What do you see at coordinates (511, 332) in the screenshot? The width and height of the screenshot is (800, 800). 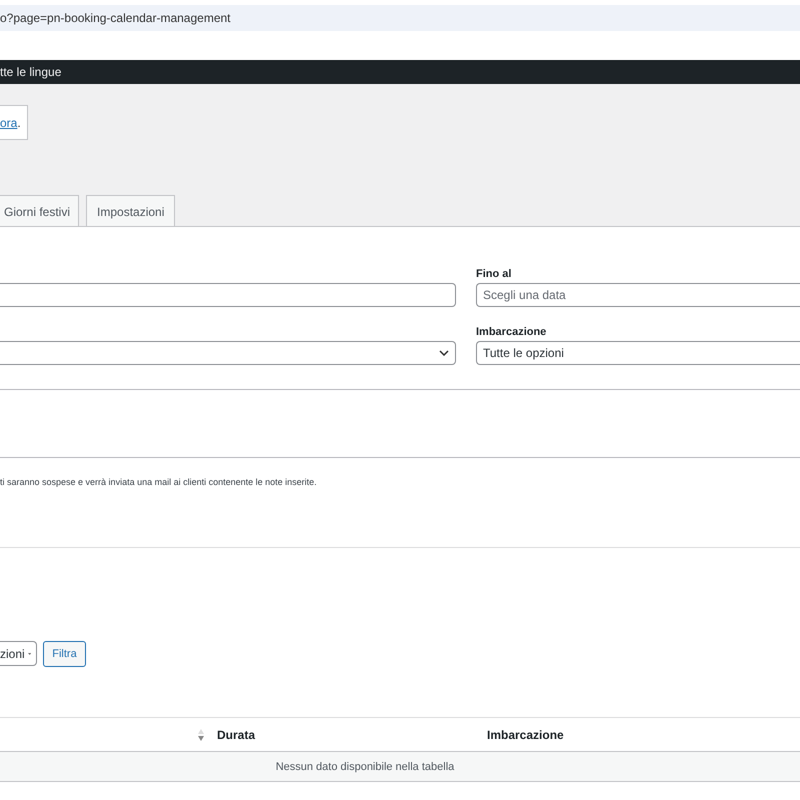 I see `field-label: Imbarcazione` at bounding box center [511, 332].